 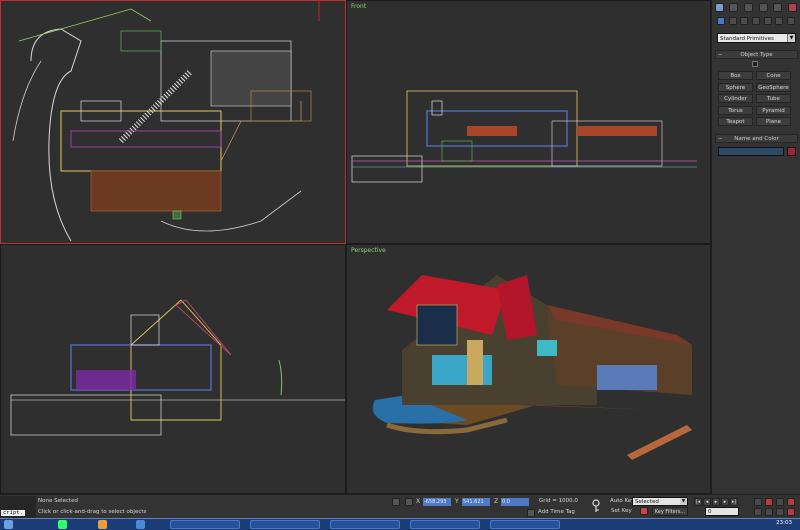 I want to click on primitive-teapot-button: Teapot, so click(x=735, y=121).